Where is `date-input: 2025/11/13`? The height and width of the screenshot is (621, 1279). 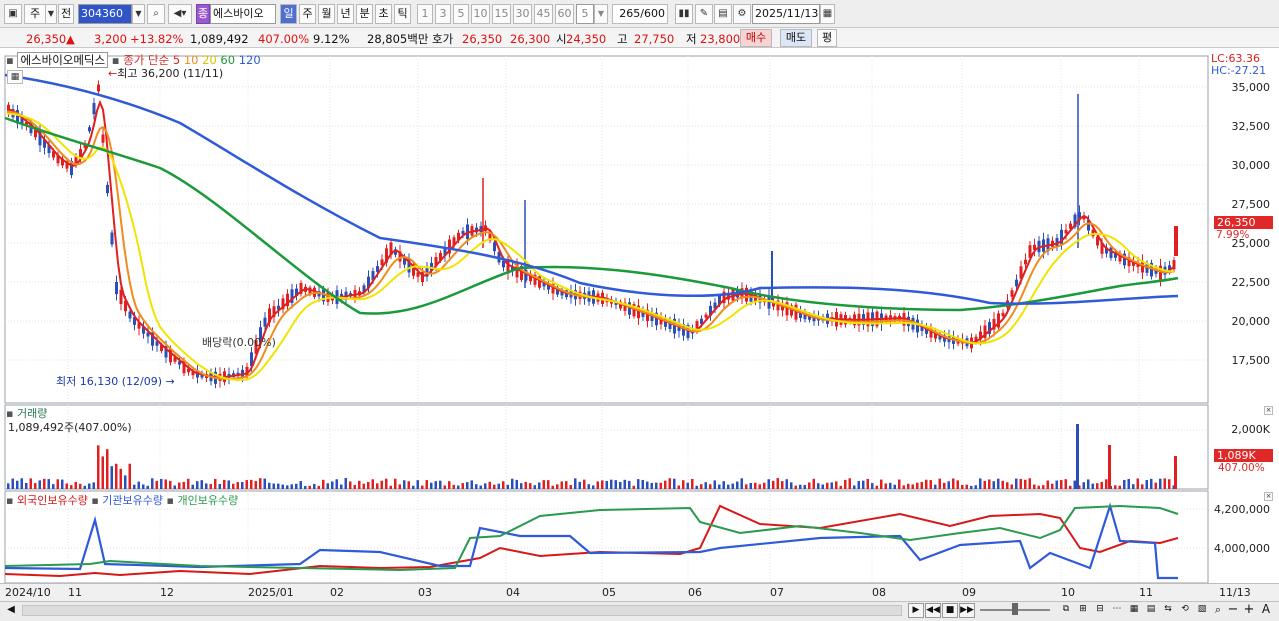 date-input: 2025/11/13 is located at coordinates (786, 14).